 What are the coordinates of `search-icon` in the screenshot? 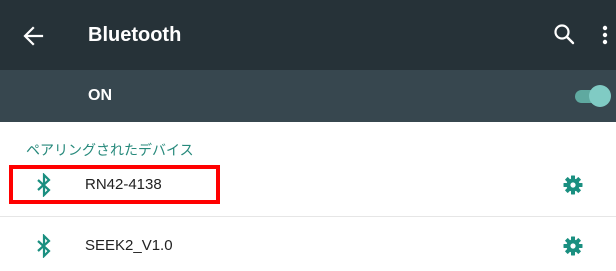 It's located at (565, 35).